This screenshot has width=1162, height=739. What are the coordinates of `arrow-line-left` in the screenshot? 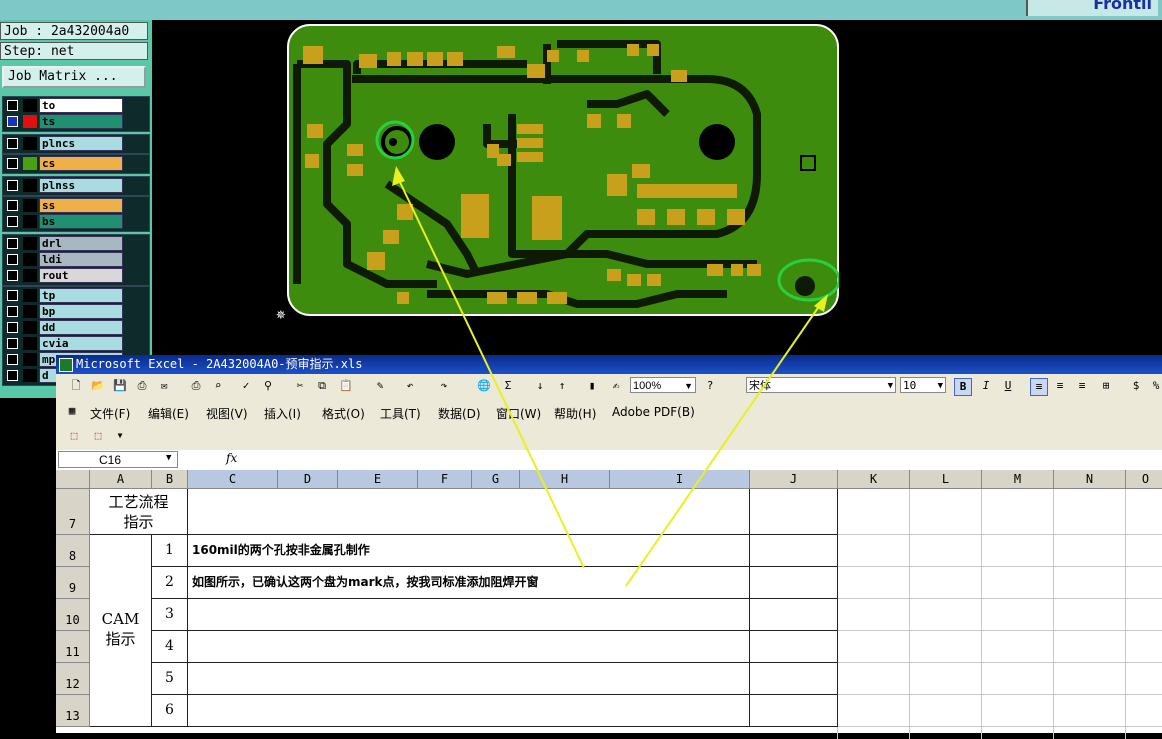 It's located at (491, 373).